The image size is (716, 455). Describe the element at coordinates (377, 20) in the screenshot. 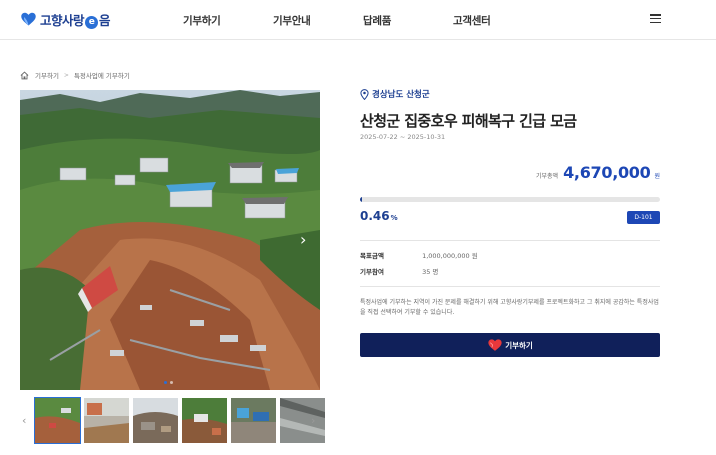

I see `nav-gifts: 답례품` at that location.